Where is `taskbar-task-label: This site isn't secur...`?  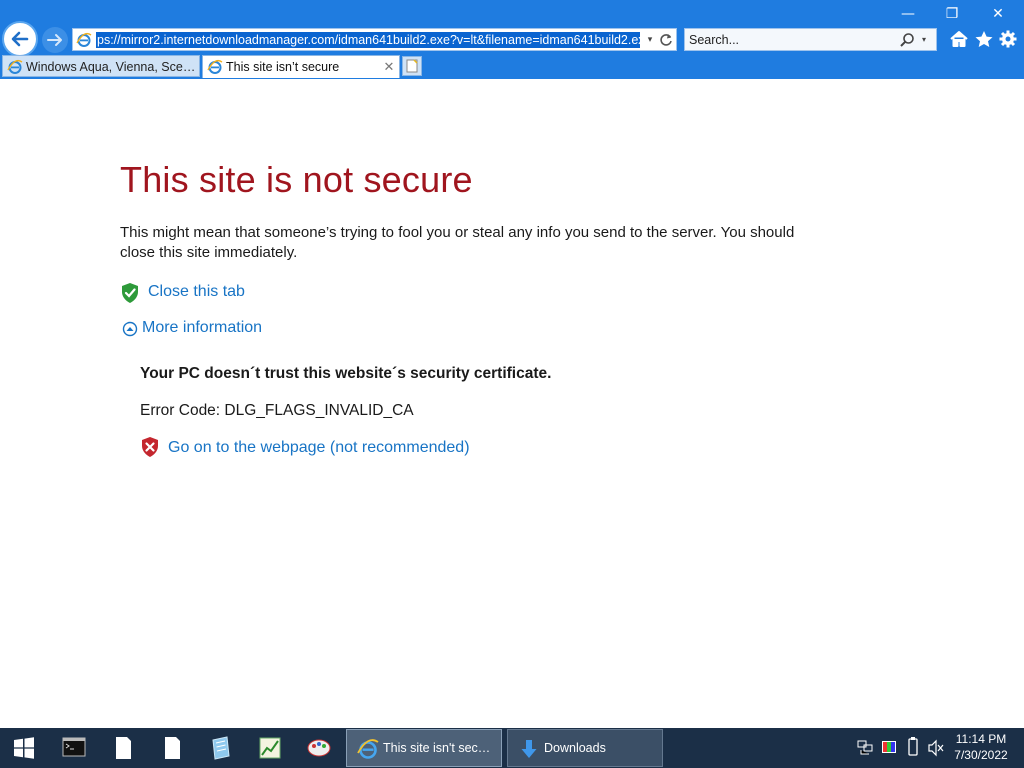 taskbar-task-label: This site isn't secur... is located at coordinates (439, 748).